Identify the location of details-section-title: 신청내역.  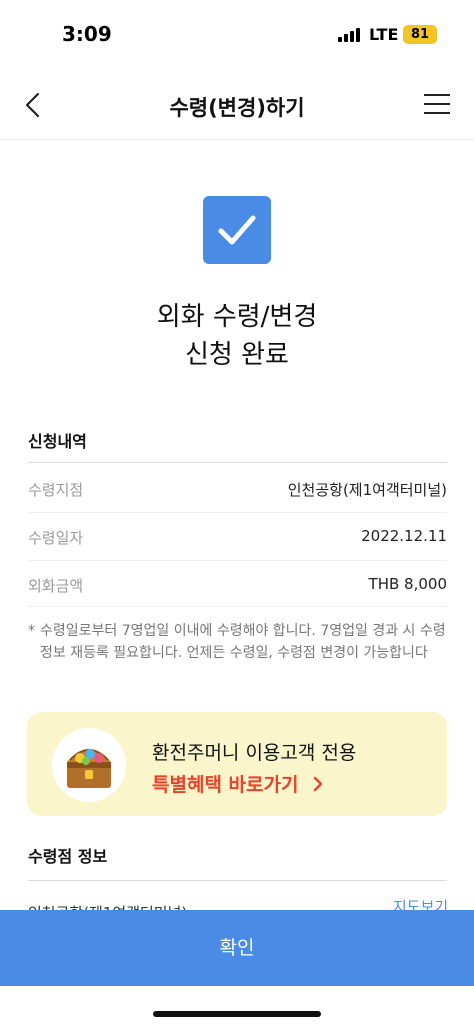
(57, 441).